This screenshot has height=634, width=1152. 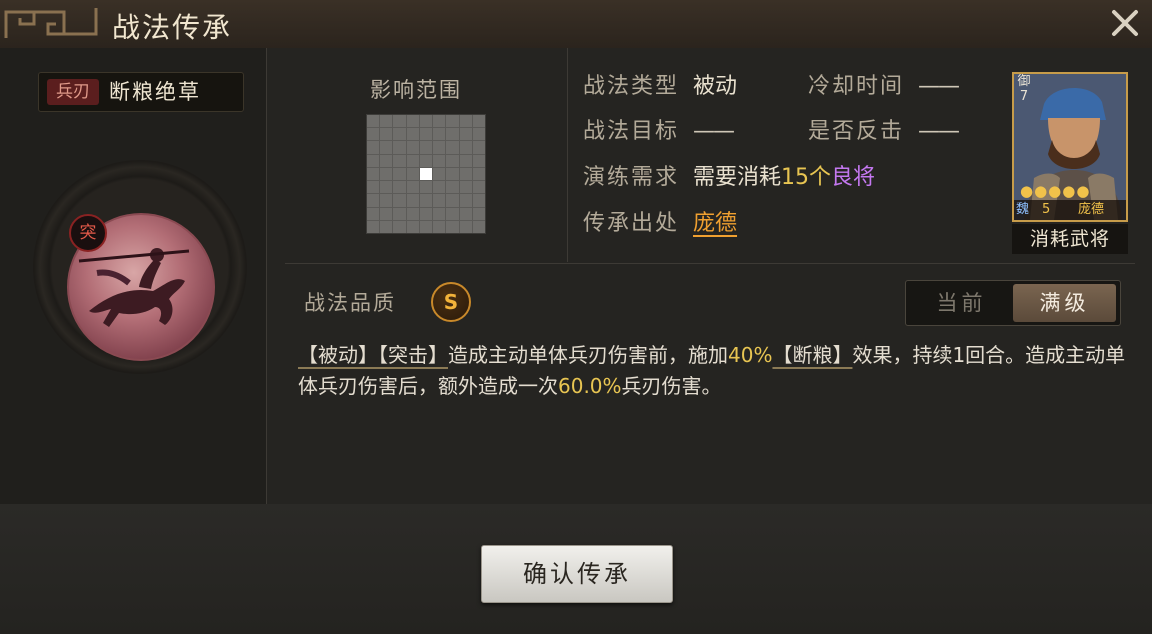 What do you see at coordinates (155, 92) in the screenshot?
I see `skill-name: 断粮绝草` at bounding box center [155, 92].